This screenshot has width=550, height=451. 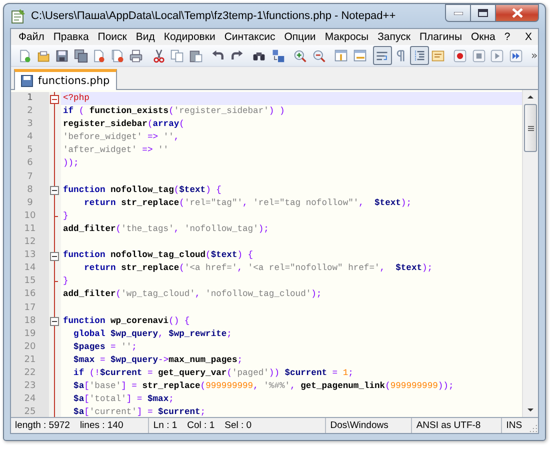 I want to click on zoom-out-icon, so click(x=319, y=55).